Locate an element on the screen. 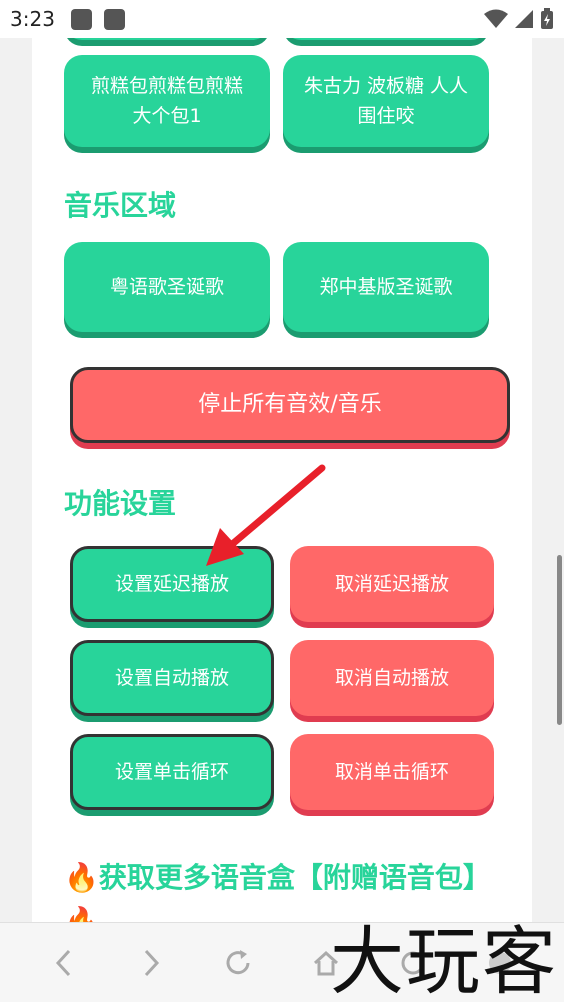 The width and height of the screenshot is (564, 1002). forward-icon is located at coordinates (151, 963).